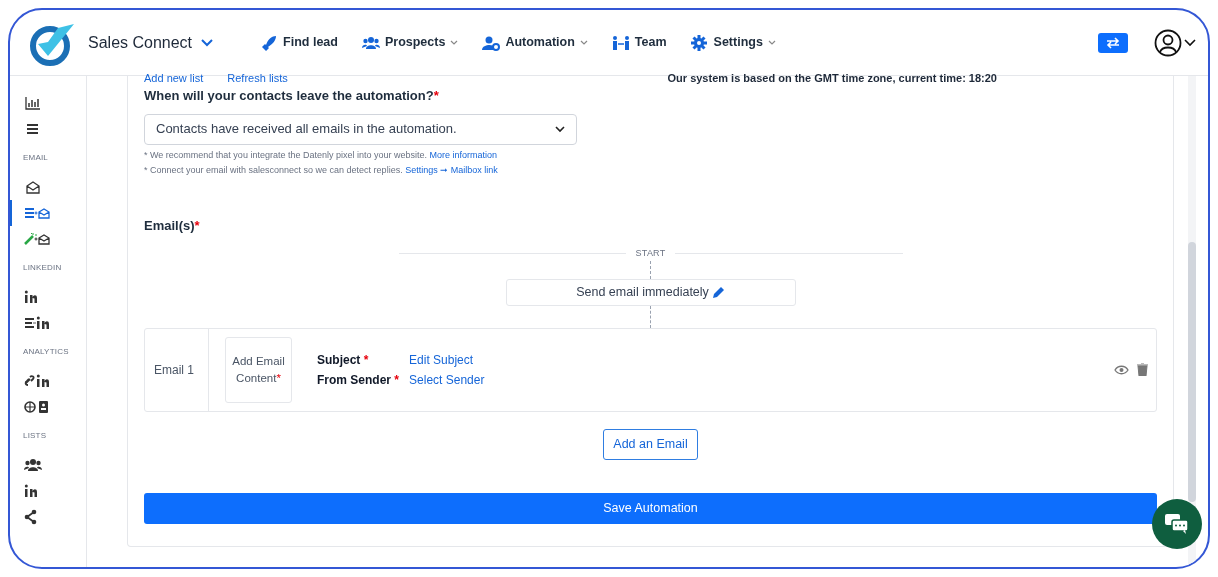 The width and height of the screenshot is (1218, 577). I want to click on sidebar-section-label: LINKEDIN, so click(42, 268).